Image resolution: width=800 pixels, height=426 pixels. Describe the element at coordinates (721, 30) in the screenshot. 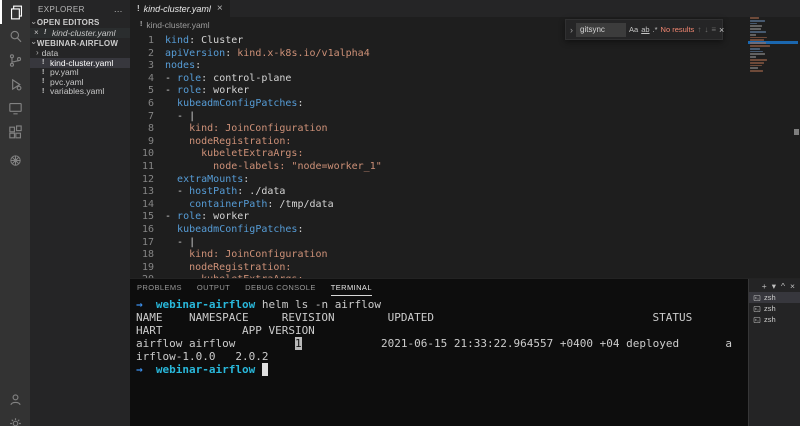

I see `find-close-icon: ×` at that location.